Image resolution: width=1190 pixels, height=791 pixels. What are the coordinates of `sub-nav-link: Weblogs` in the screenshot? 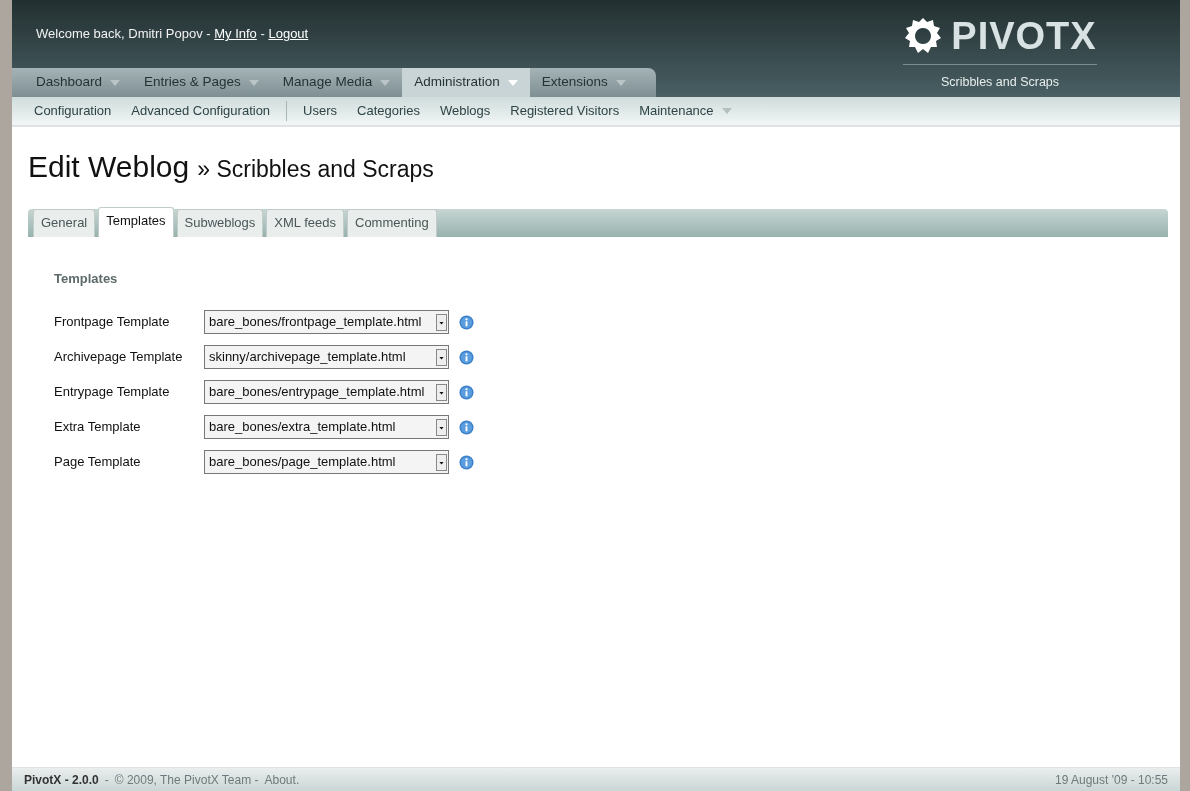 It's located at (465, 111).